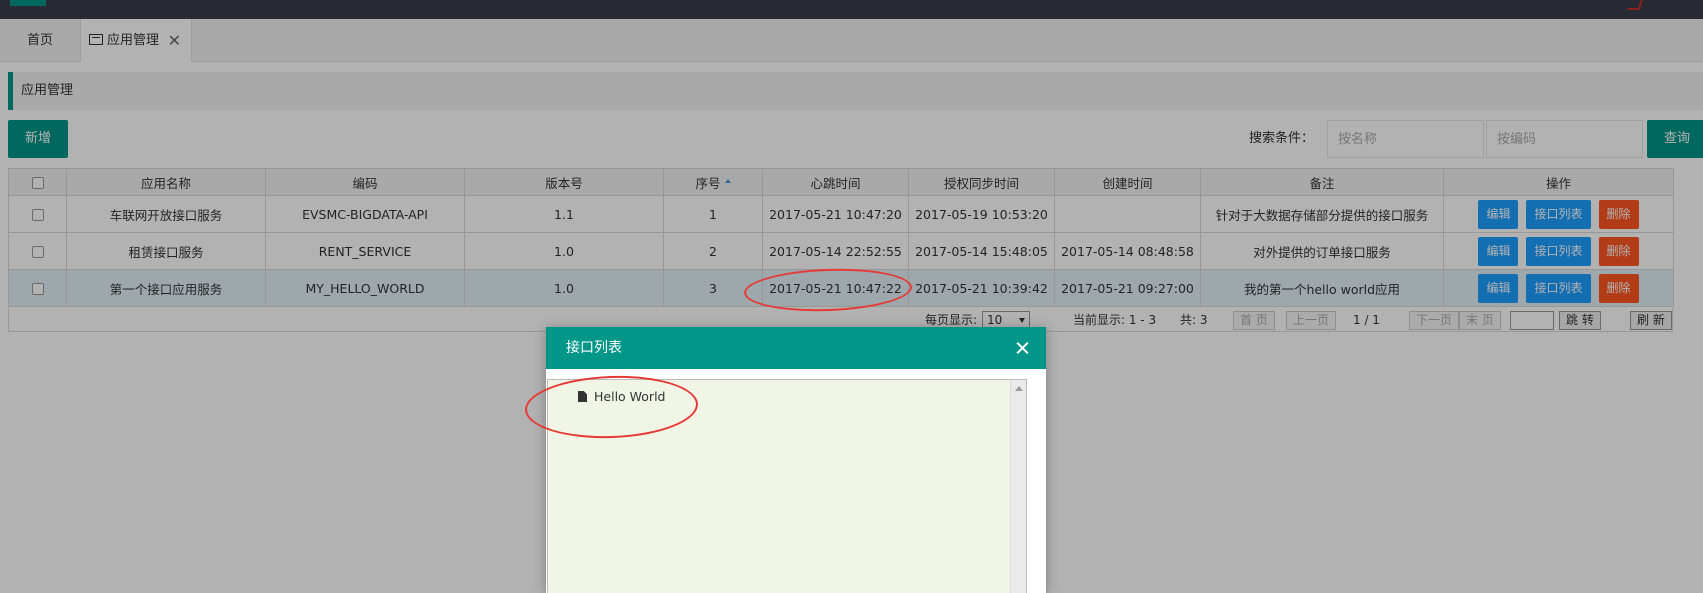 The width and height of the screenshot is (1703, 593). Describe the element at coordinates (630, 396) in the screenshot. I see `tree-node-label: Hello World` at that location.